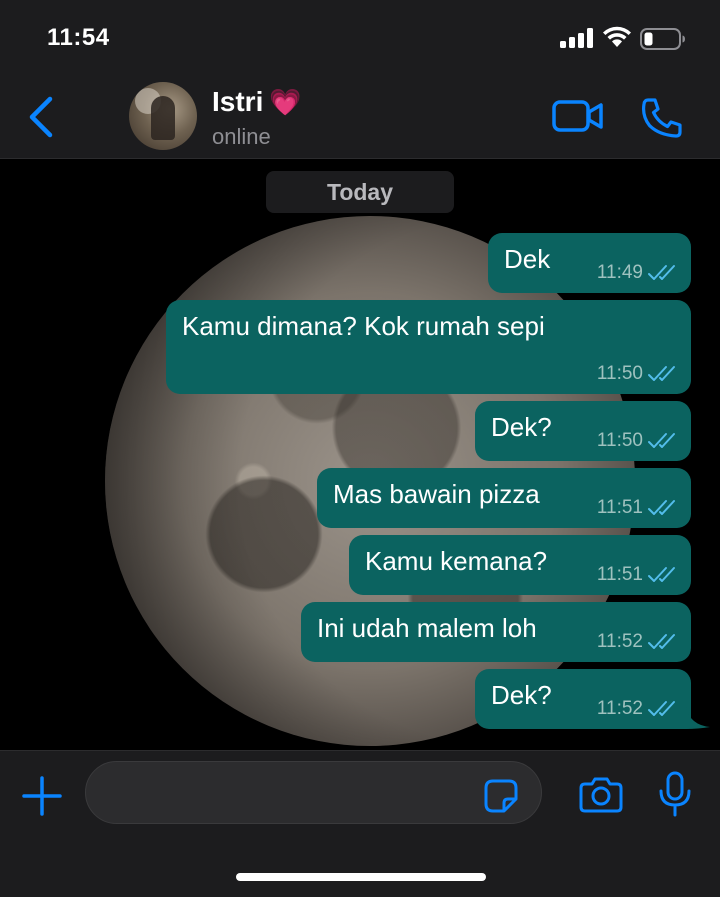  Describe the element at coordinates (238, 101) in the screenshot. I see `contact-name-label: Istri` at that location.